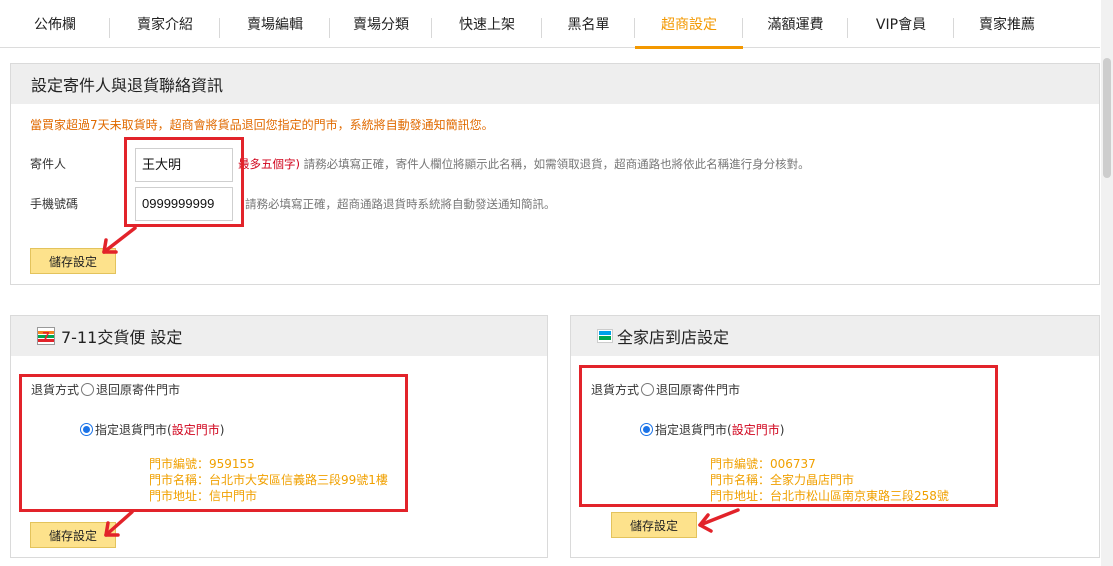 The width and height of the screenshot is (1113, 566). I want to click on tab-free-shipping: 滿額運費, so click(795, 24).